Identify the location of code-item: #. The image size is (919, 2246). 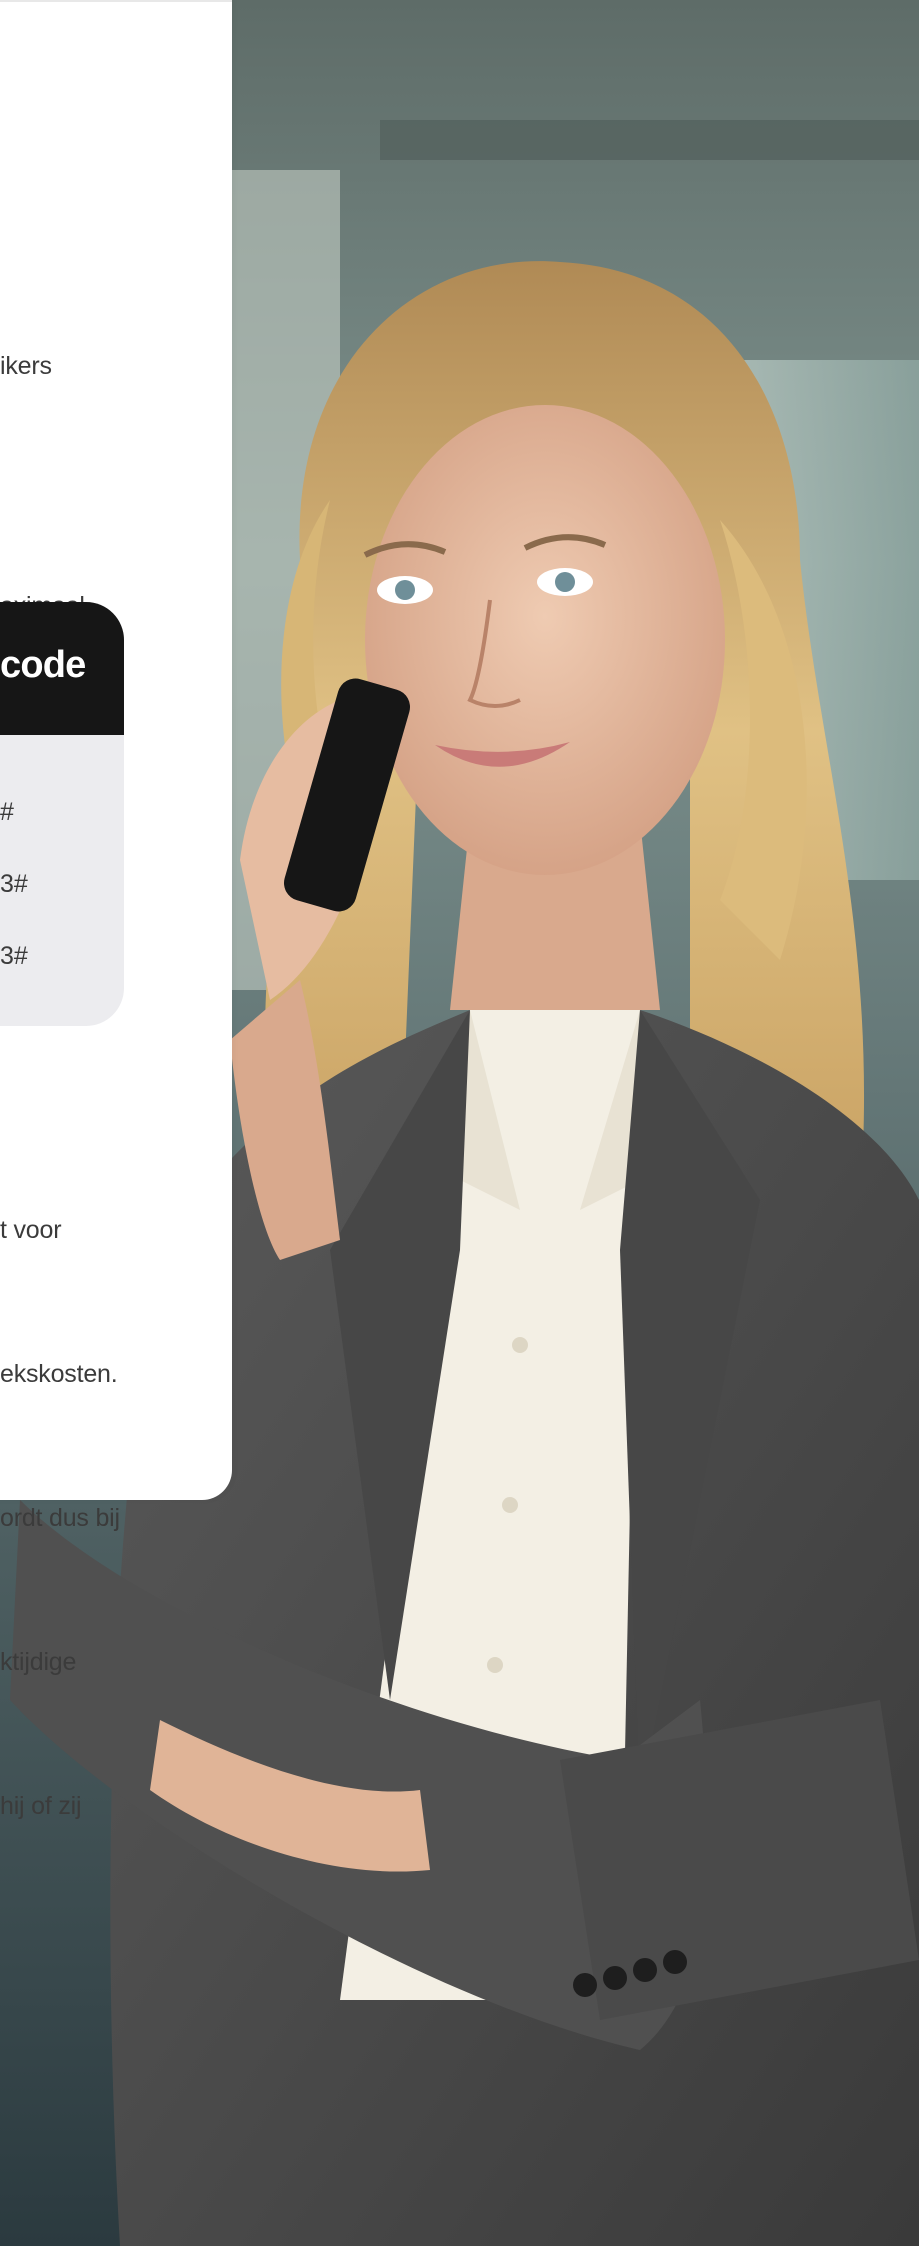
(7, 812).